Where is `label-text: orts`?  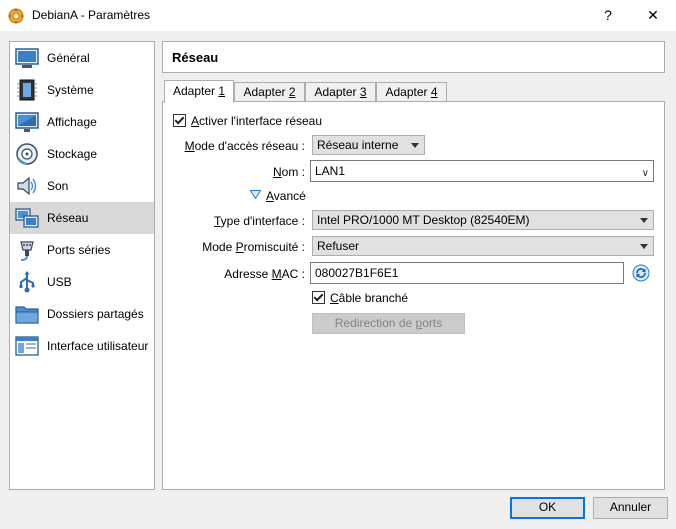
label-text: orts is located at coordinates (432, 323).